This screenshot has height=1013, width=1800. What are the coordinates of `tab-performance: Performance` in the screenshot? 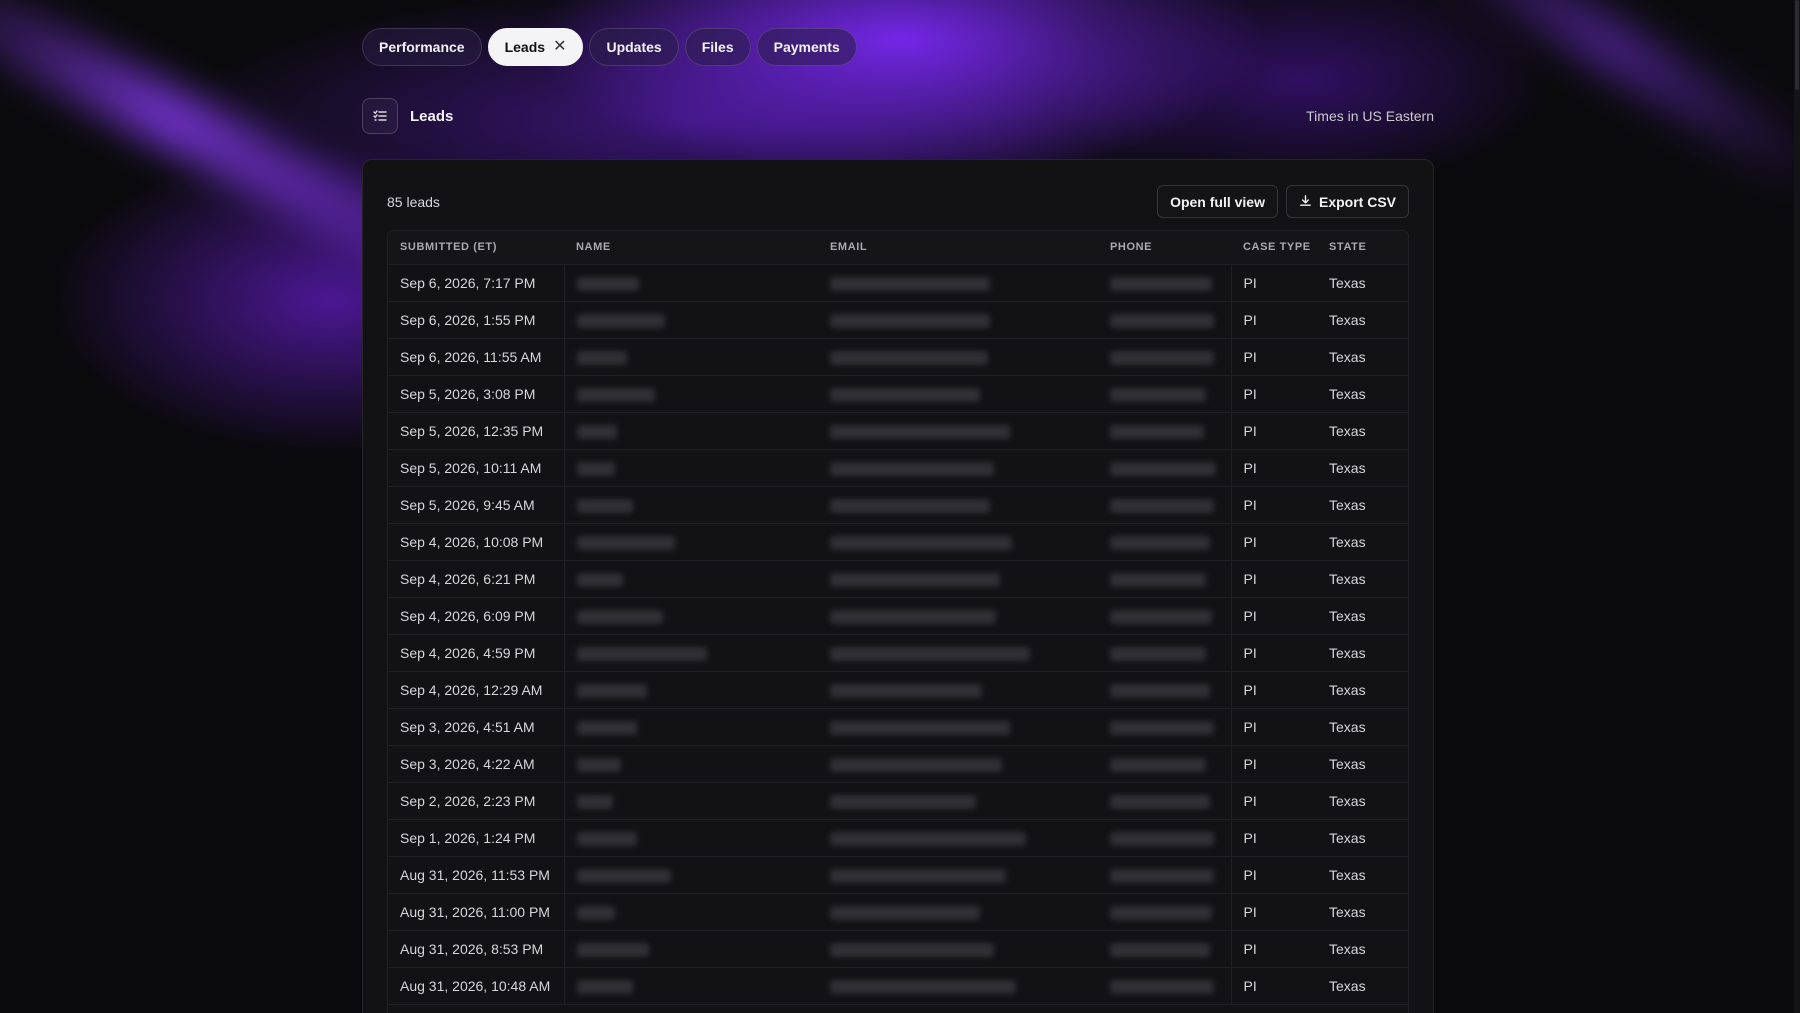 It's located at (422, 47).